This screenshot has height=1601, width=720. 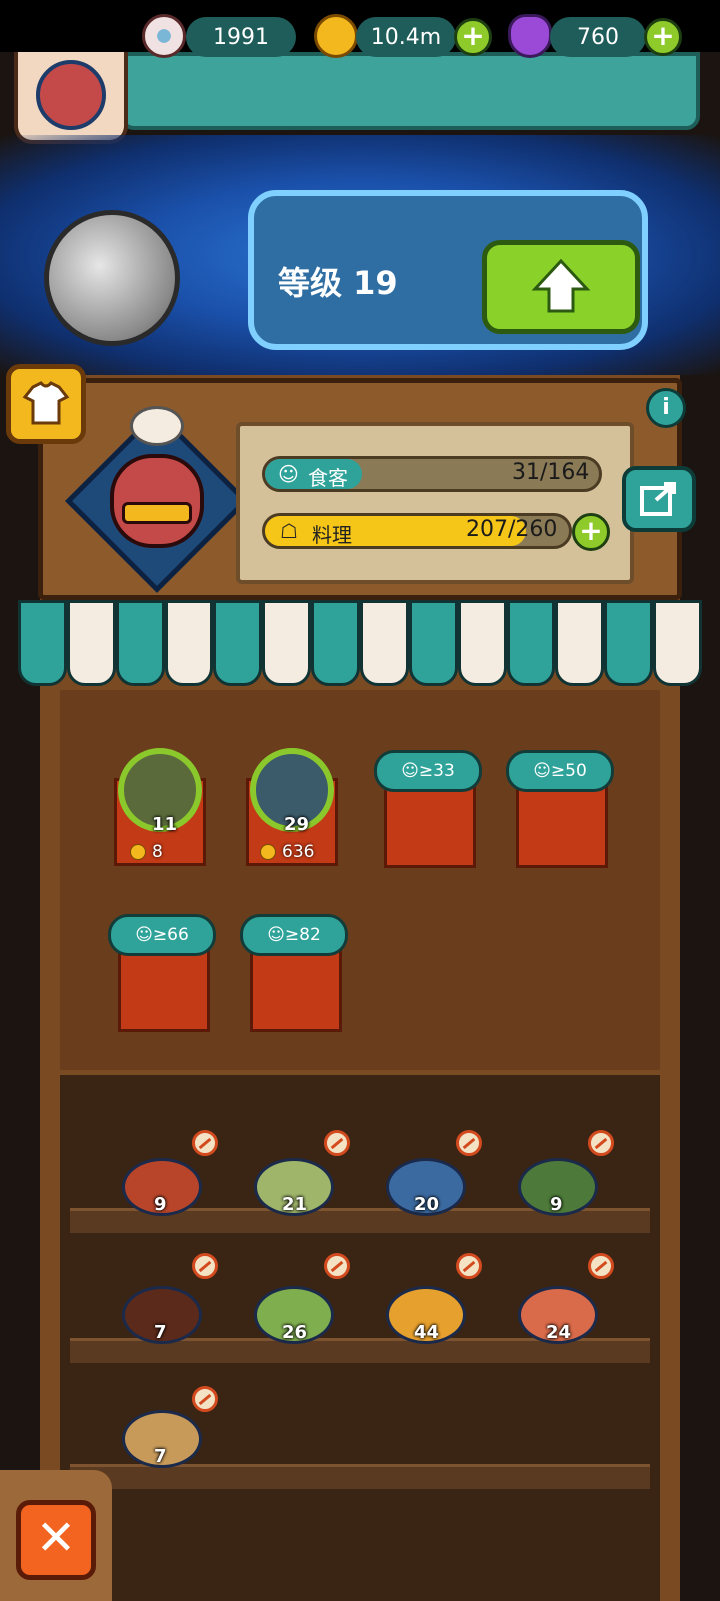 What do you see at coordinates (559, 1332) in the screenshot?
I see `dish-count: 24` at bounding box center [559, 1332].